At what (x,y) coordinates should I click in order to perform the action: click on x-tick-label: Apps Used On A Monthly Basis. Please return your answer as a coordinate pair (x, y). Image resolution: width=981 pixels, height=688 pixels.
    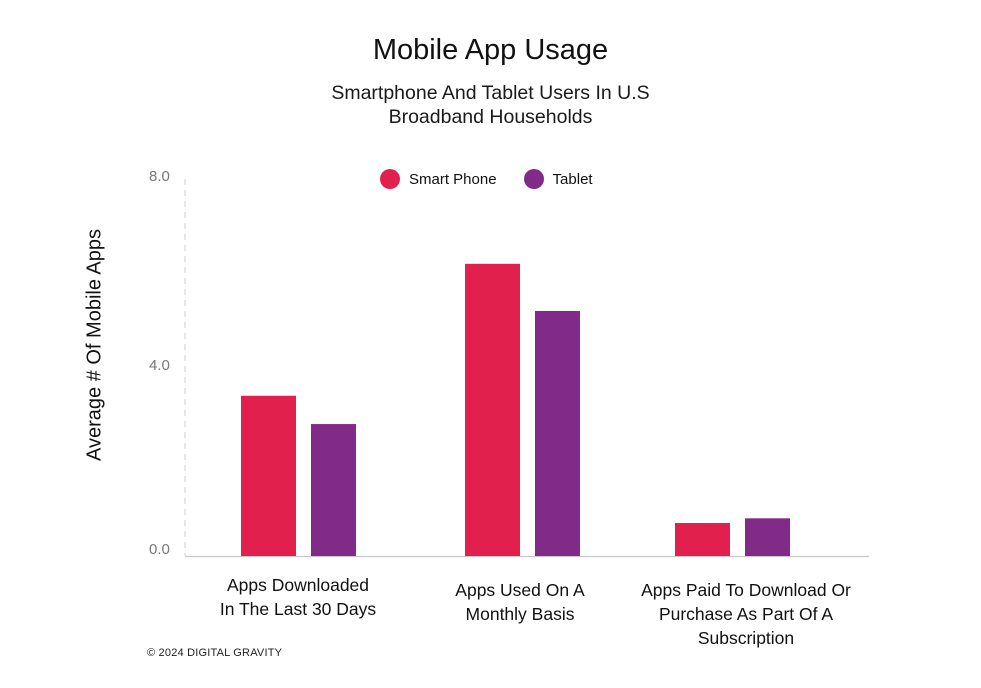
    Looking at the image, I should click on (520, 602).